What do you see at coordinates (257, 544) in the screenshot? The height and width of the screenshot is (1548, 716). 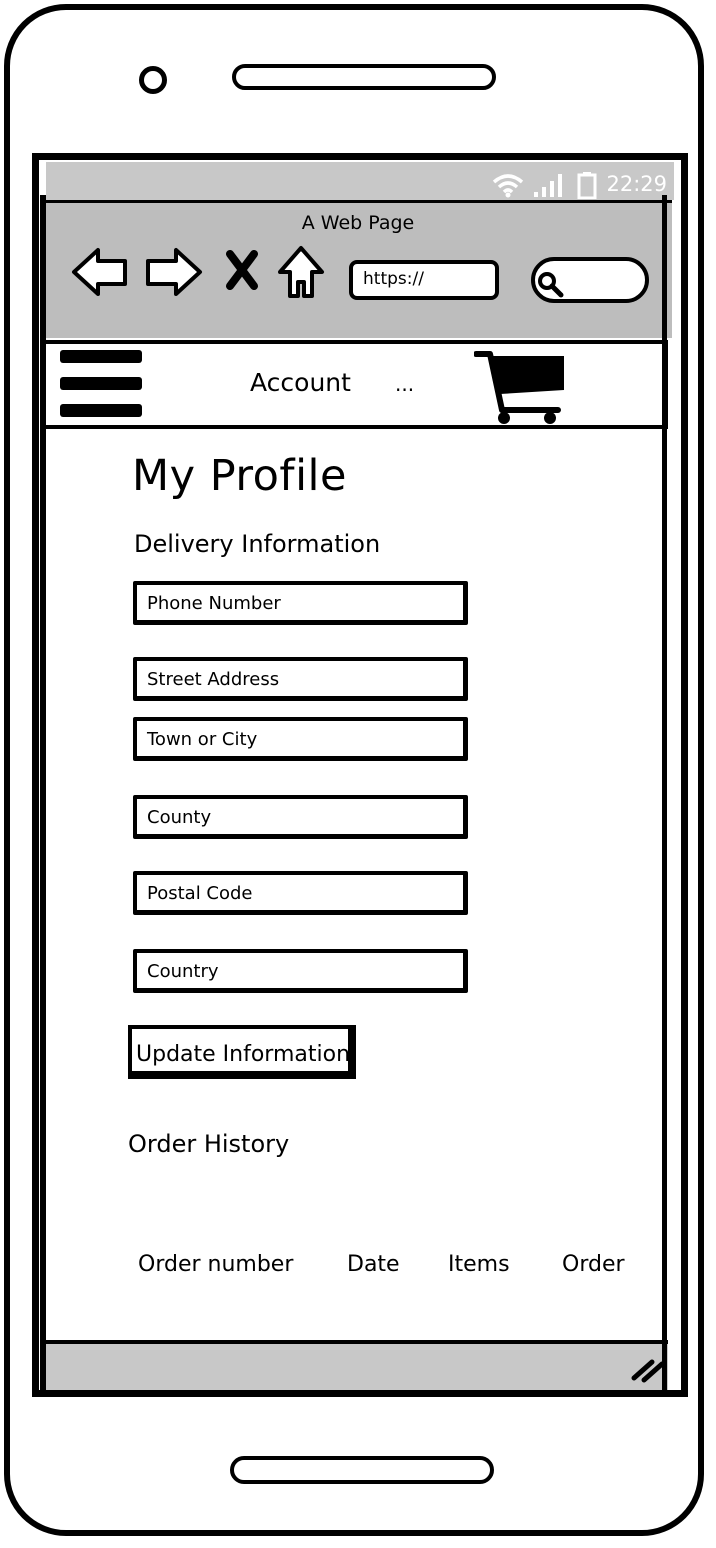 I see `delivery-heading: Delivery Information` at bounding box center [257, 544].